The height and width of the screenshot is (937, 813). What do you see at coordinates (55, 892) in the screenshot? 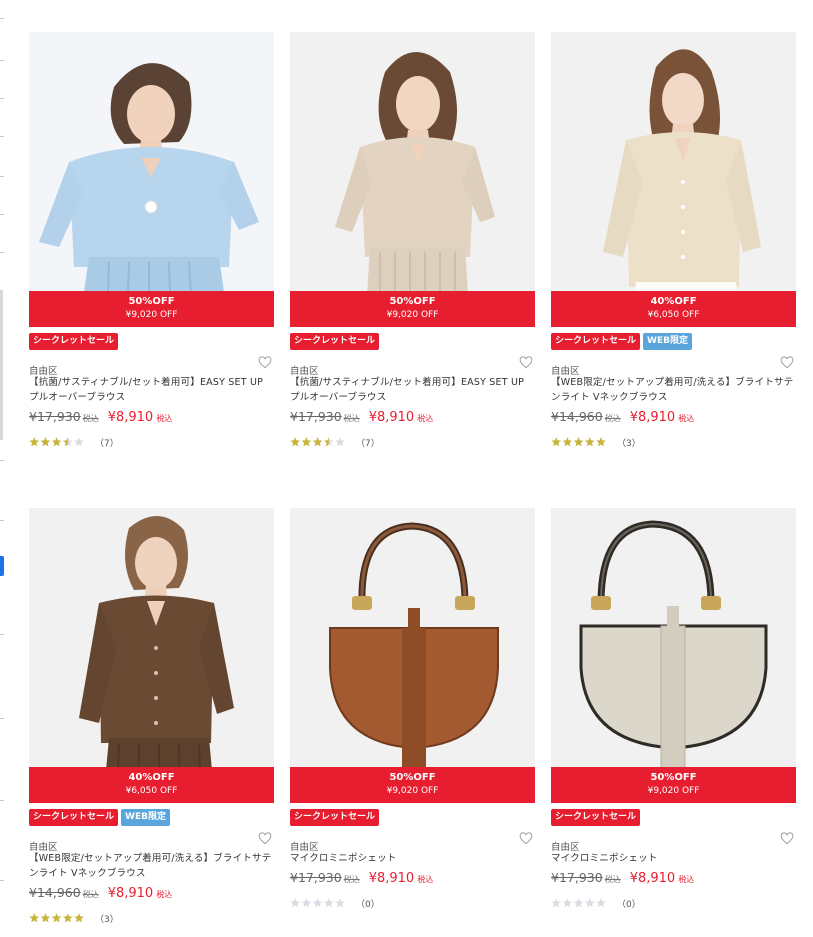
I see `original-price: ¥14,960` at bounding box center [55, 892].